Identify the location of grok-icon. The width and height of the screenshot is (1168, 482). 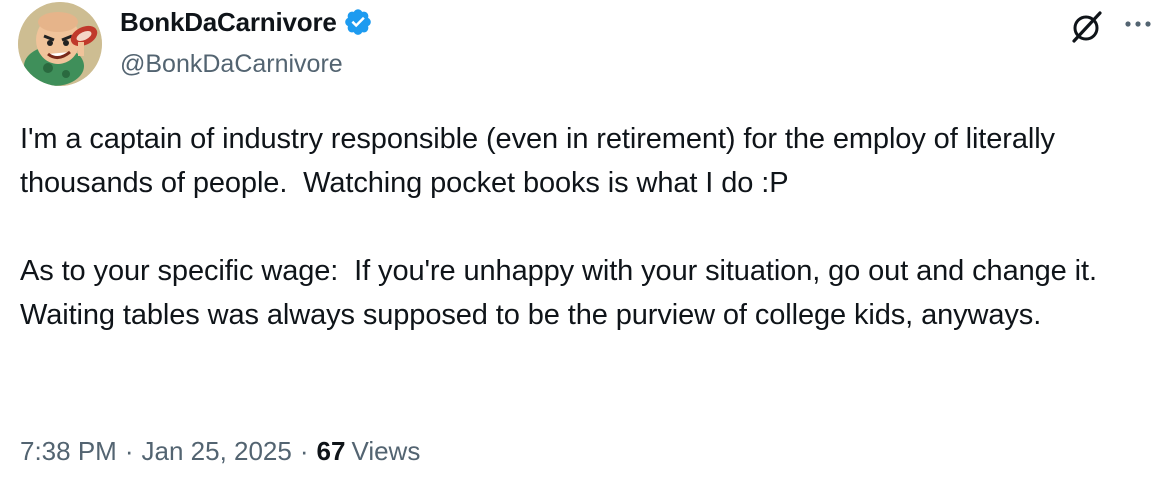
(1087, 27).